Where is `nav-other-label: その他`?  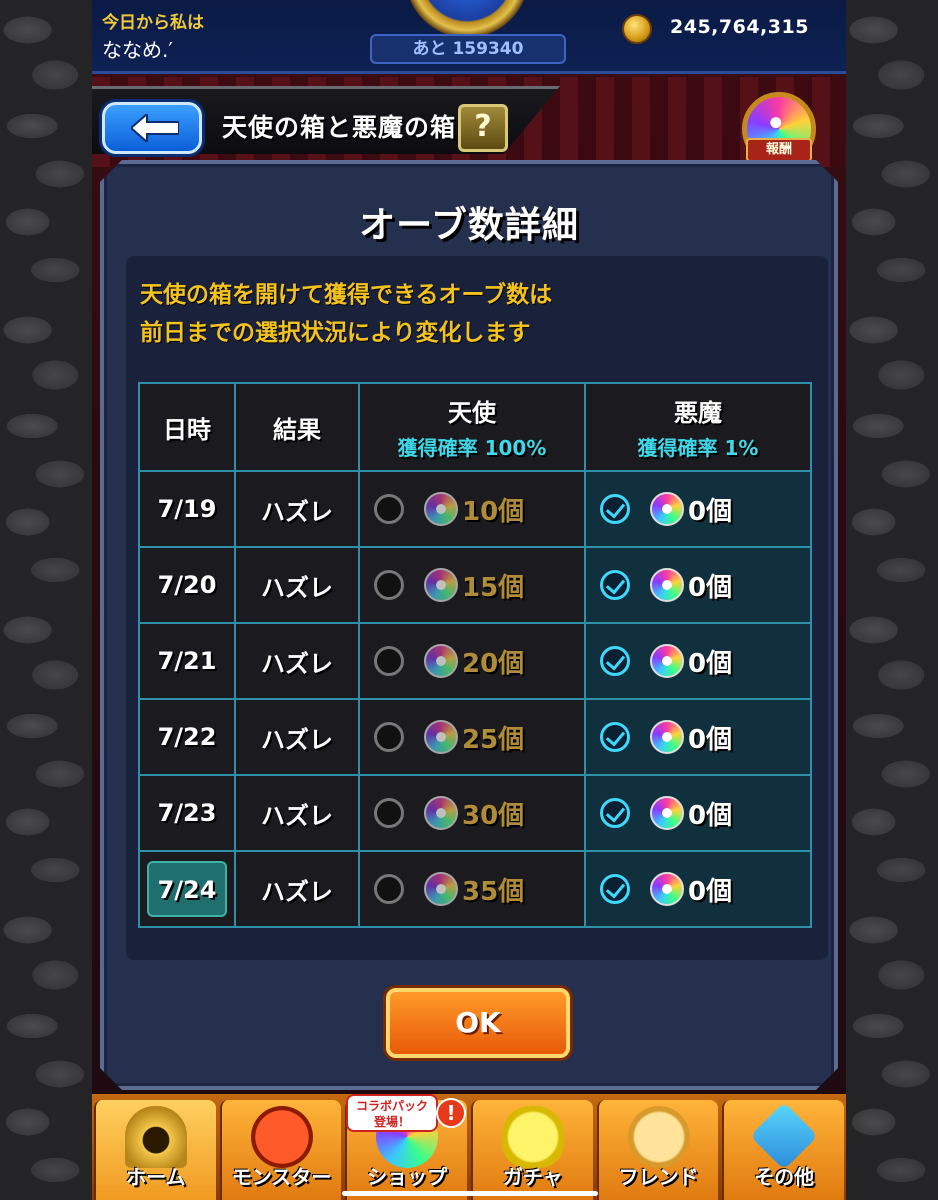
nav-other-label: その他 is located at coordinates (784, 1177).